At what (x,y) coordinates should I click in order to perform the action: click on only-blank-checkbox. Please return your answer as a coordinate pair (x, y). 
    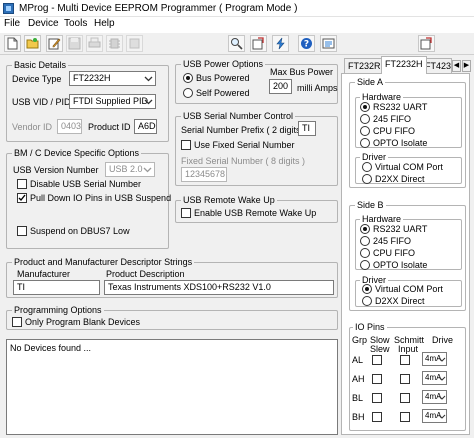
    Looking at the image, I should click on (17, 322).